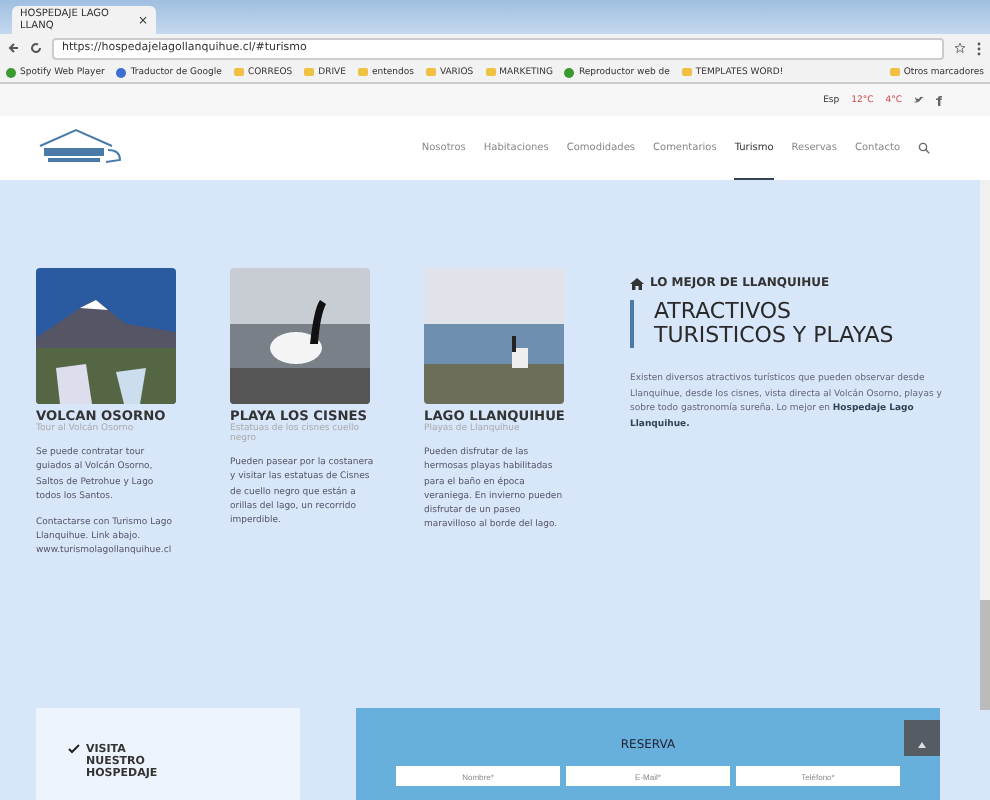 The height and width of the screenshot is (800, 990). I want to click on reload-icon, so click(36, 48).